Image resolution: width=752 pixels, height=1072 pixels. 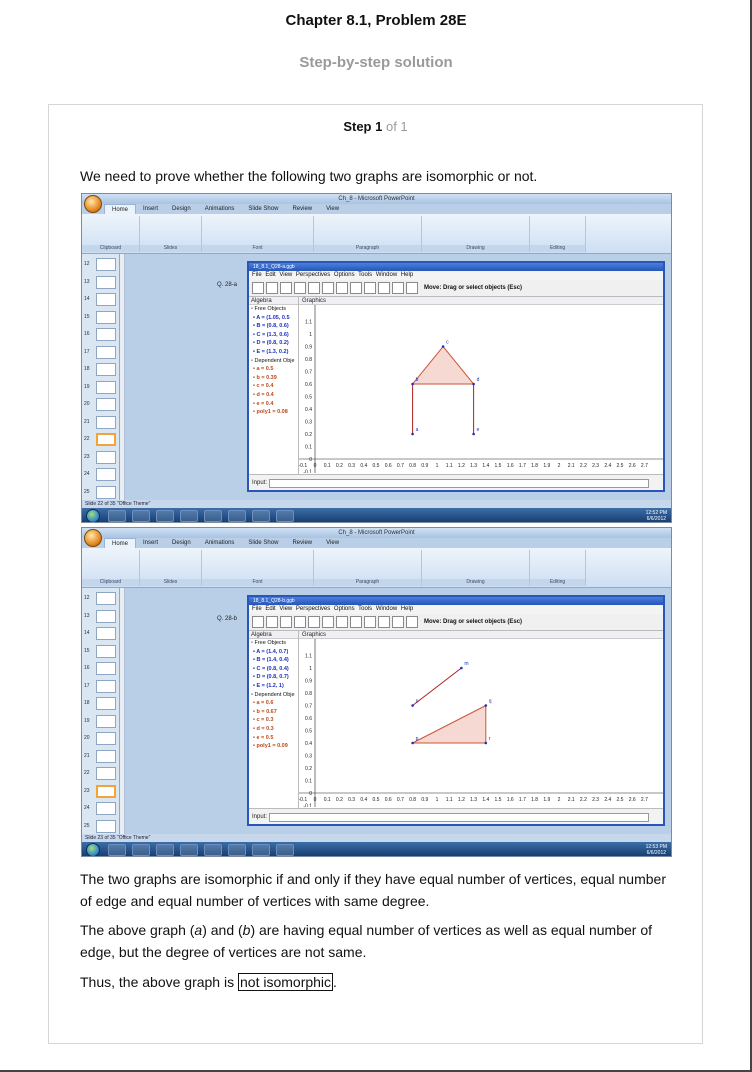 I want to click on ribbon-tab: View, so click(x=332, y=209).